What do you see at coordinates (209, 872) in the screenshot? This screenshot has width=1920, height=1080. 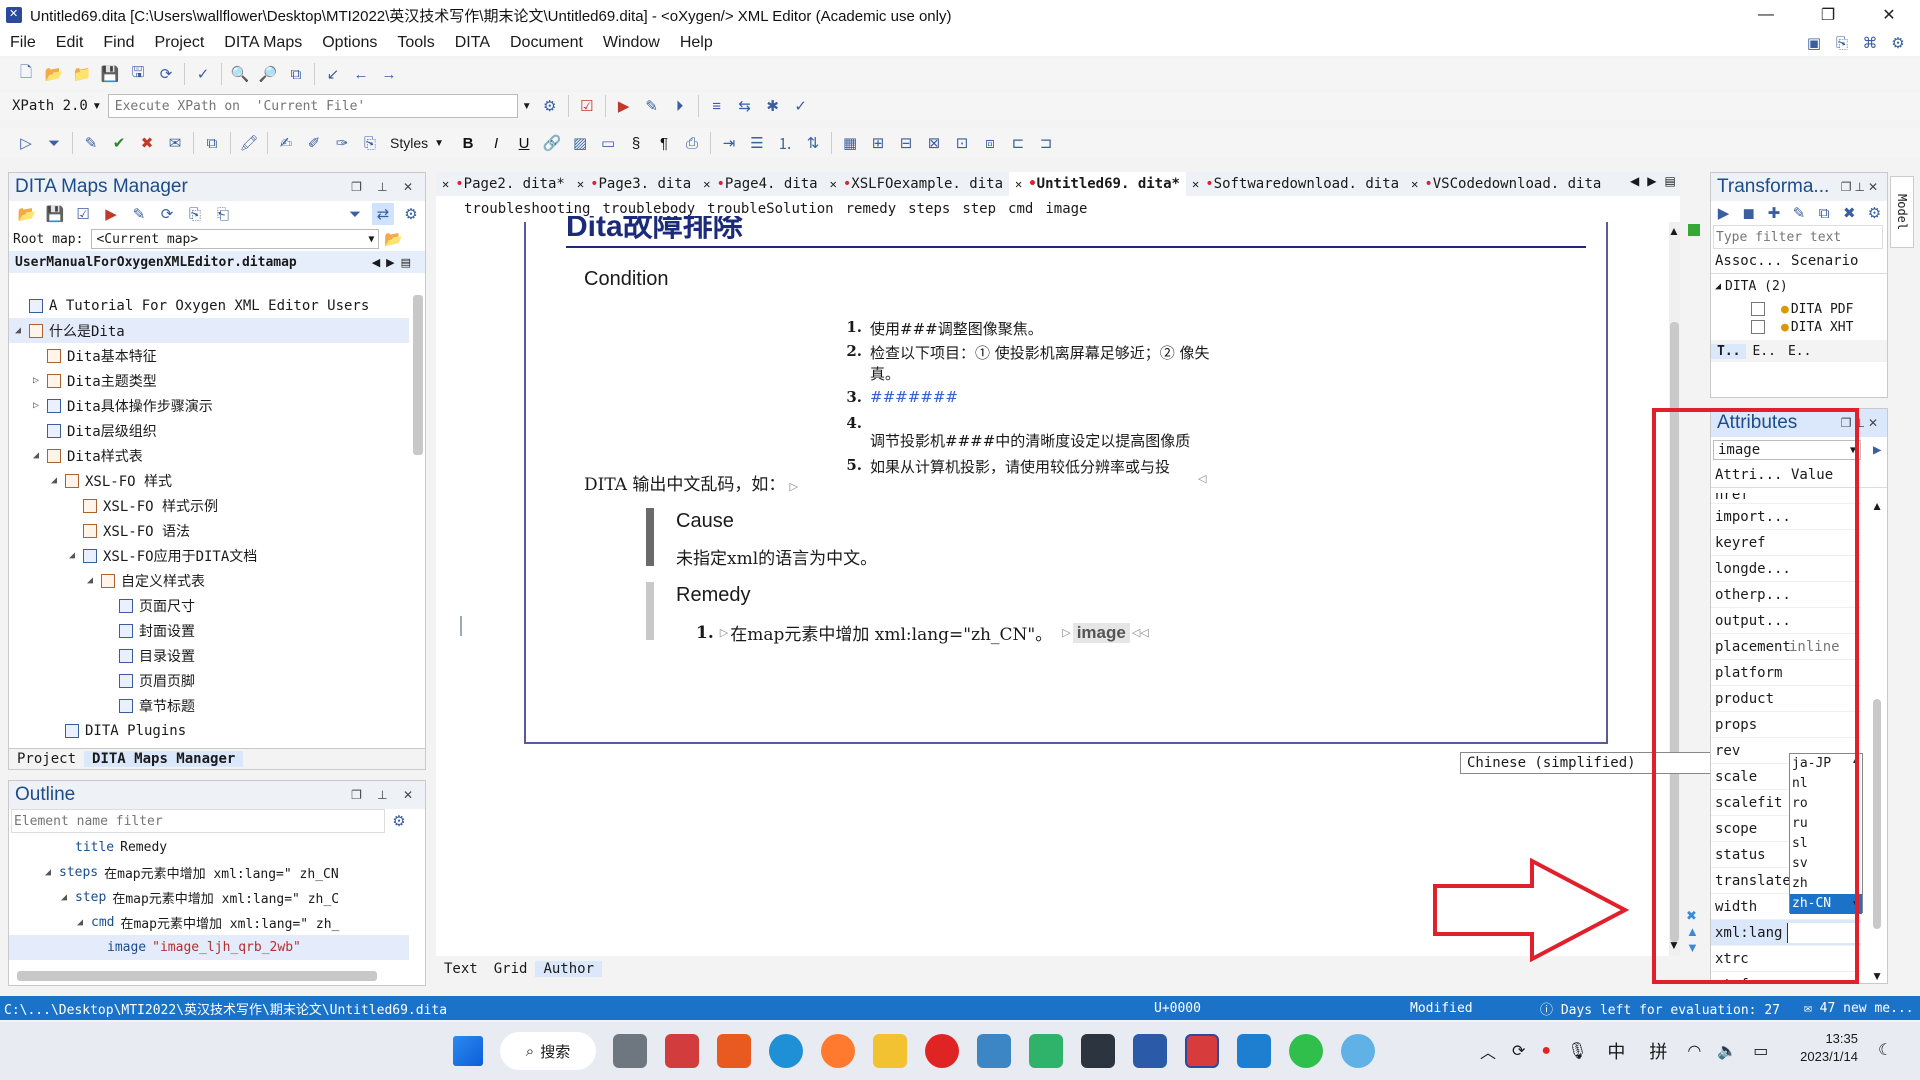 I see `outline-item: ◢ steps 在map元素中增加 xml:lang=" zh_CN` at bounding box center [209, 872].